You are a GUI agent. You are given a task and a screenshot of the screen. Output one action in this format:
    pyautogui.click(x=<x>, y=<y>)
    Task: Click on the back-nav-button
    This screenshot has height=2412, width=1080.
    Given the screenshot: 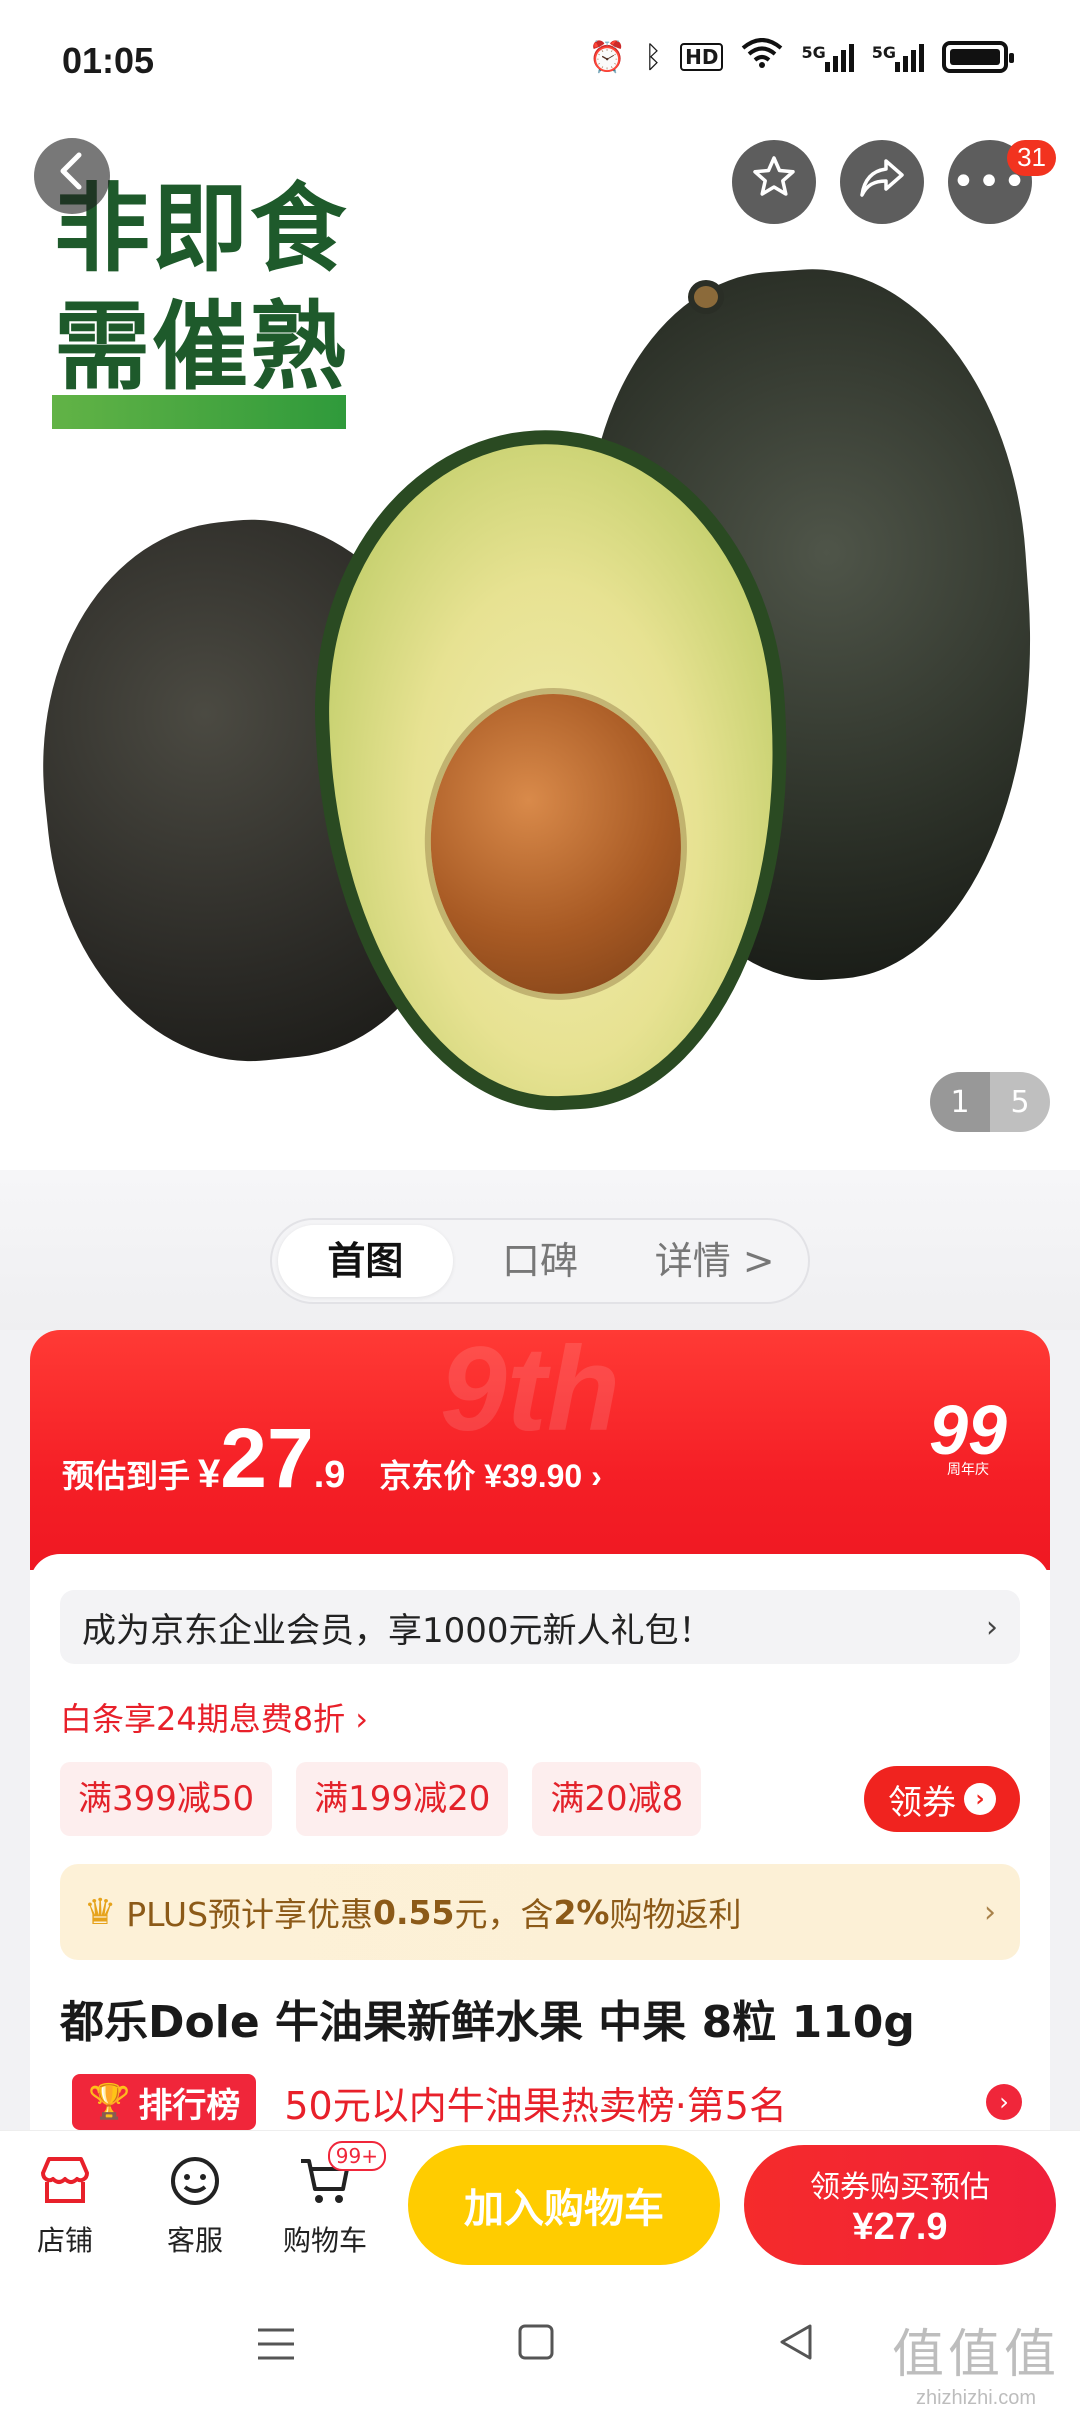 What is the action you would take?
    pyautogui.click(x=796, y=2348)
    